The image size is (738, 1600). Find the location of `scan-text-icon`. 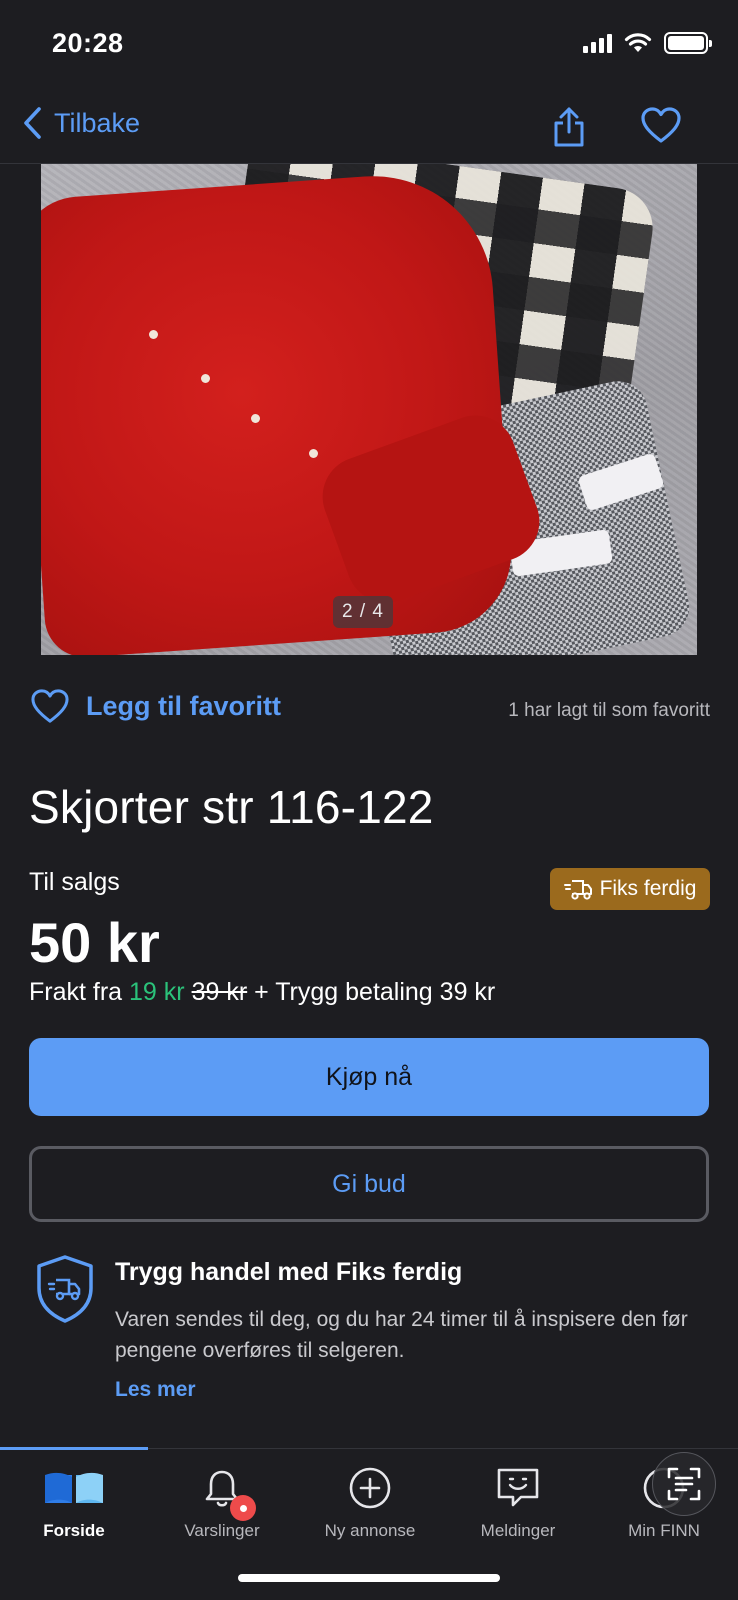

scan-text-icon is located at coordinates (684, 1484).